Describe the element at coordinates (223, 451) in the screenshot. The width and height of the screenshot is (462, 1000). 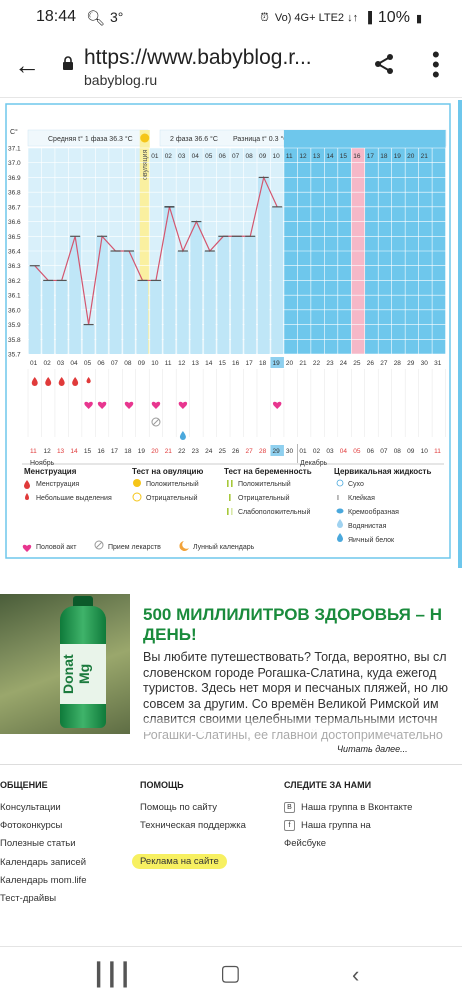
I see `date-label: 25` at that location.